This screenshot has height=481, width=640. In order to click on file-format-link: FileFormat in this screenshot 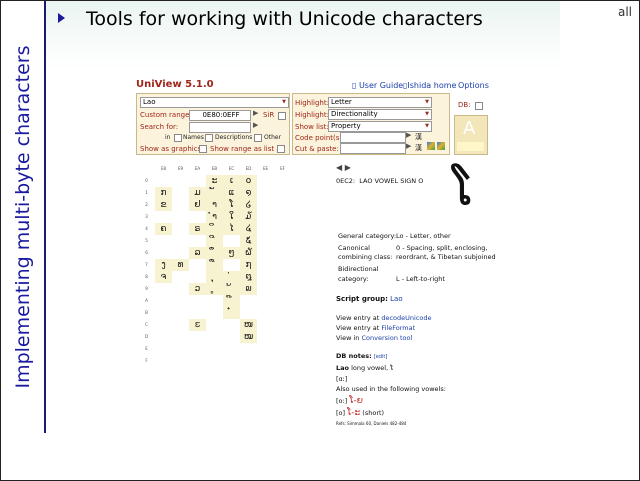, I will do `click(398, 328)`.